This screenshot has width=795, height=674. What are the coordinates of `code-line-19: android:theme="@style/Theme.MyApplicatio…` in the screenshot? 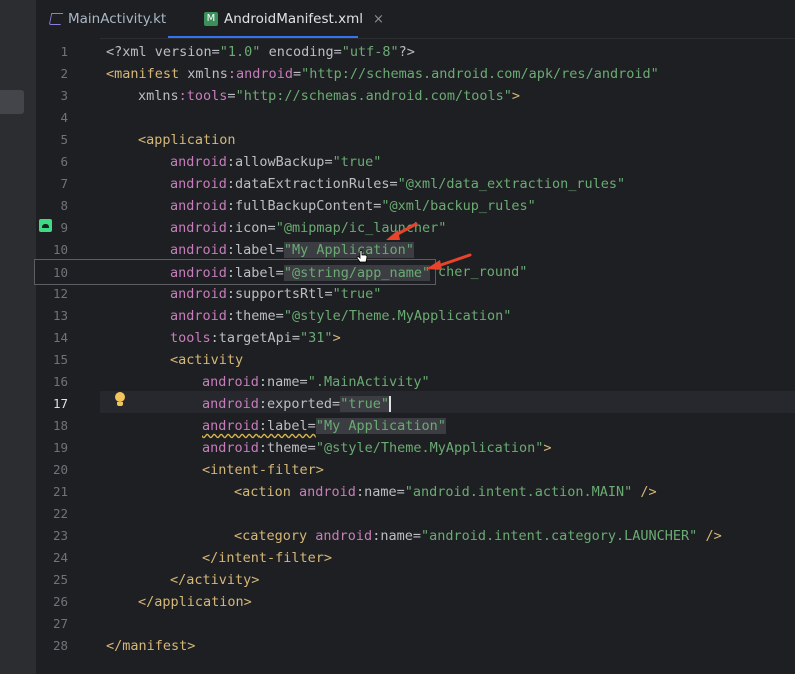 It's located at (377, 448).